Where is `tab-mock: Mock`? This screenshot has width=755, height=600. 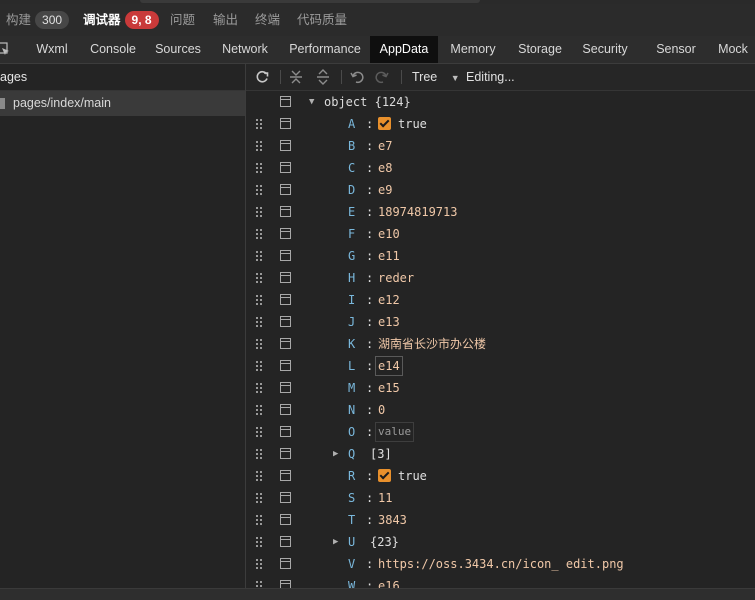
tab-mock: Mock is located at coordinates (733, 49).